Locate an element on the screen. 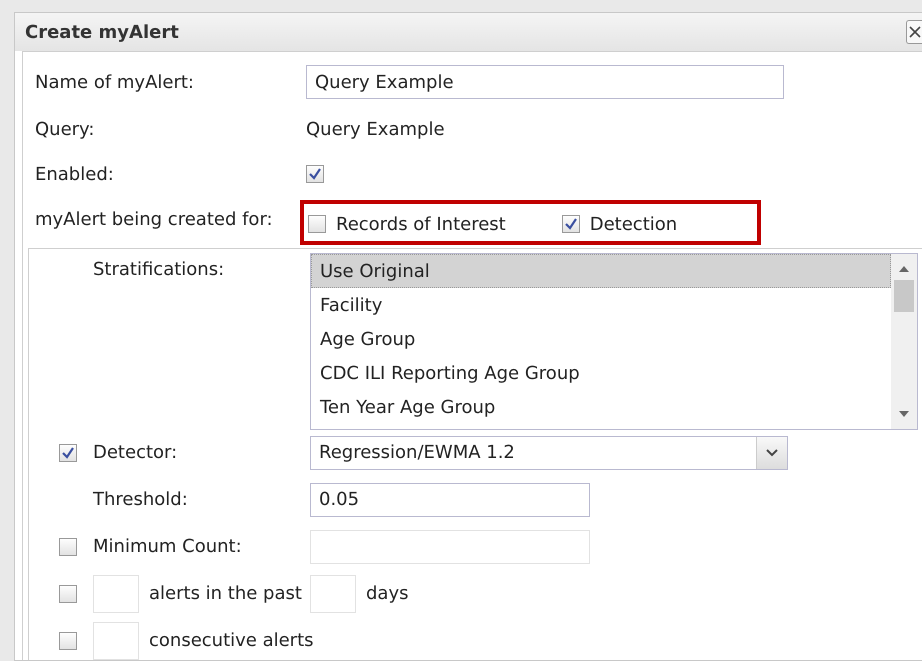 This screenshot has height=661, width=922. threshold-input: 0.05 is located at coordinates (450, 499).